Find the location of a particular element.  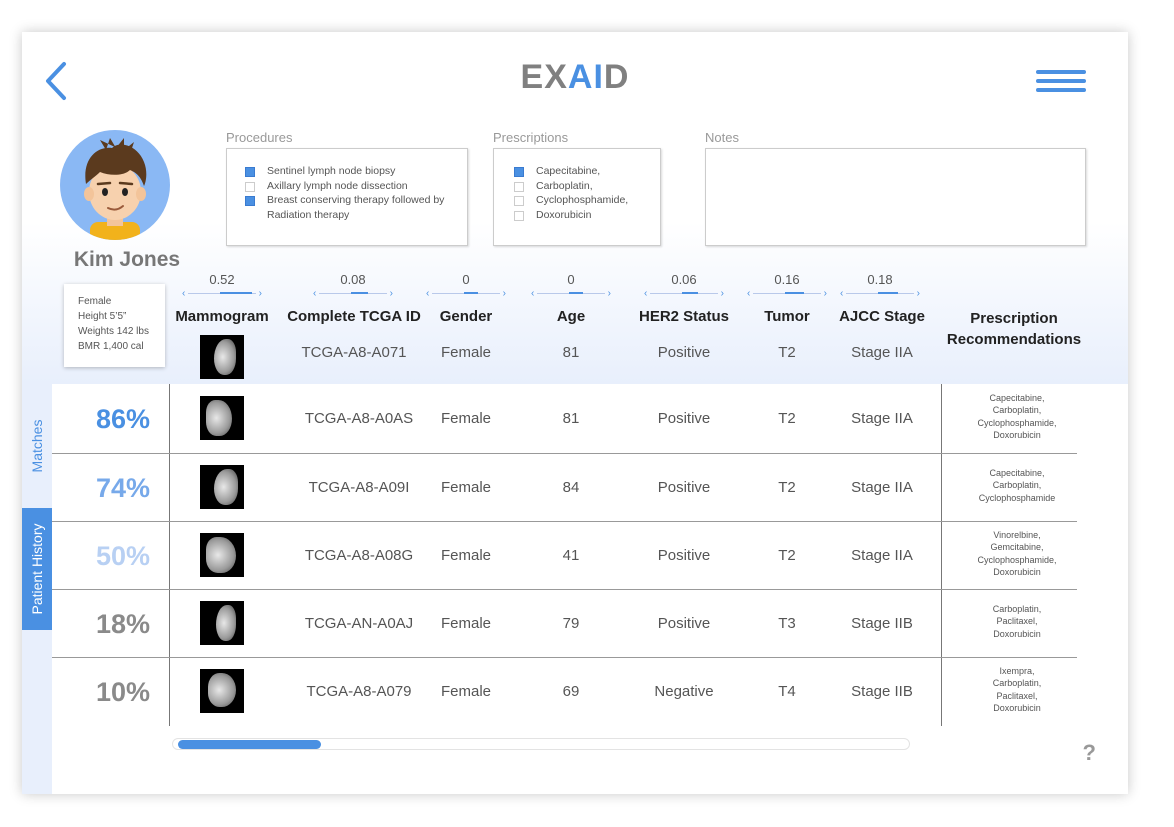

procedures-label: Procedures is located at coordinates (259, 137).